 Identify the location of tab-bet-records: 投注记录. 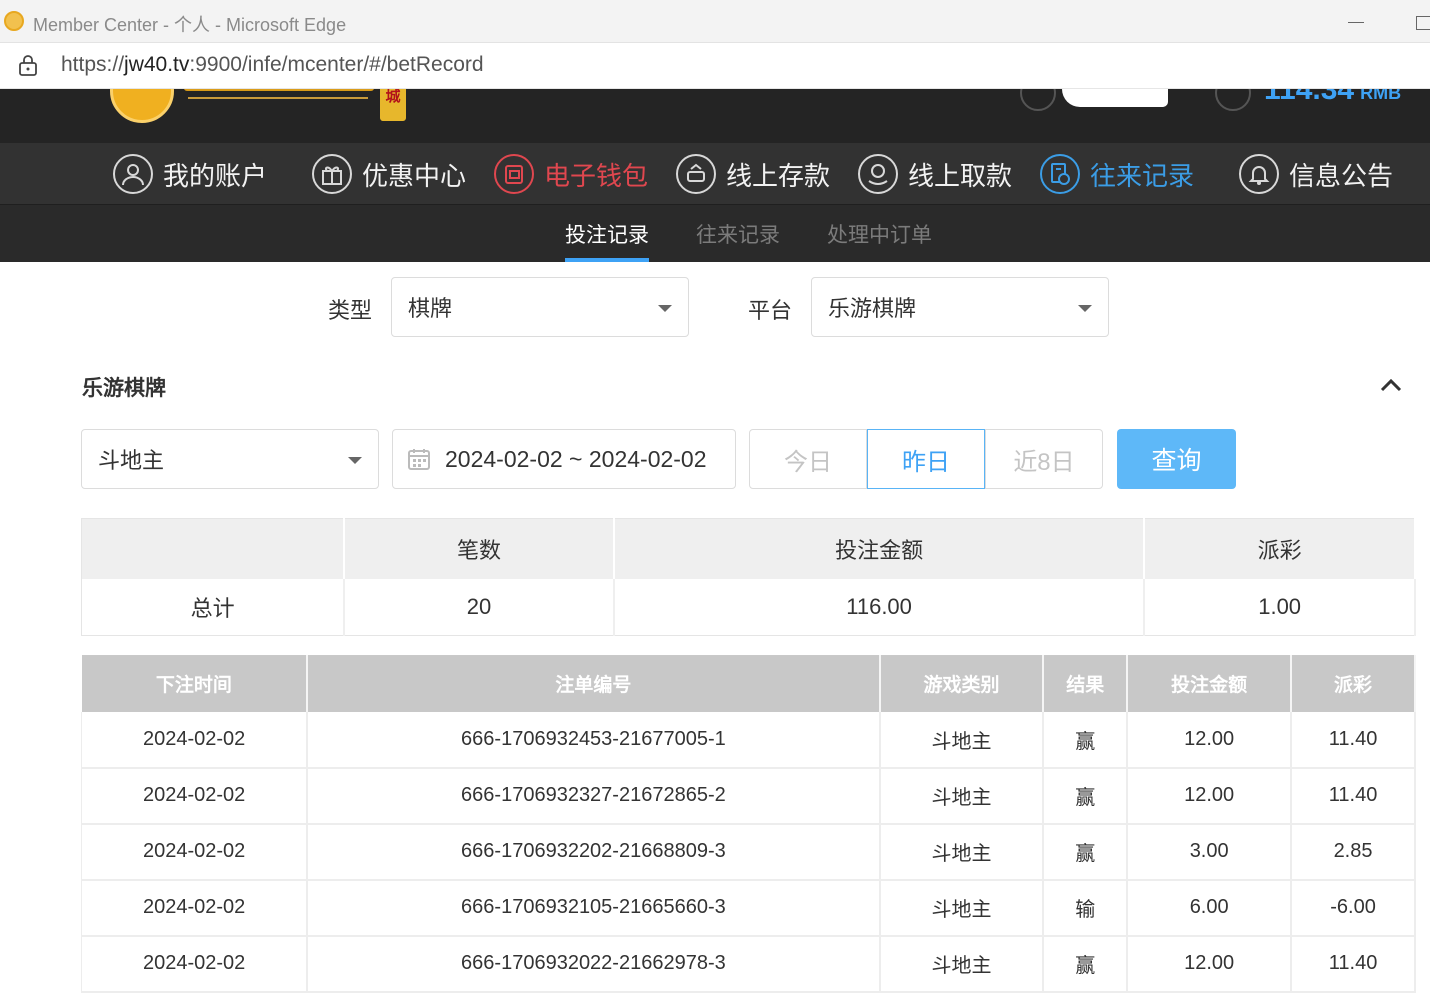
(607, 234).